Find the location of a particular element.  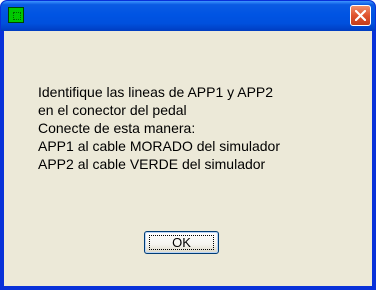

title-bar is located at coordinates (188, 16).